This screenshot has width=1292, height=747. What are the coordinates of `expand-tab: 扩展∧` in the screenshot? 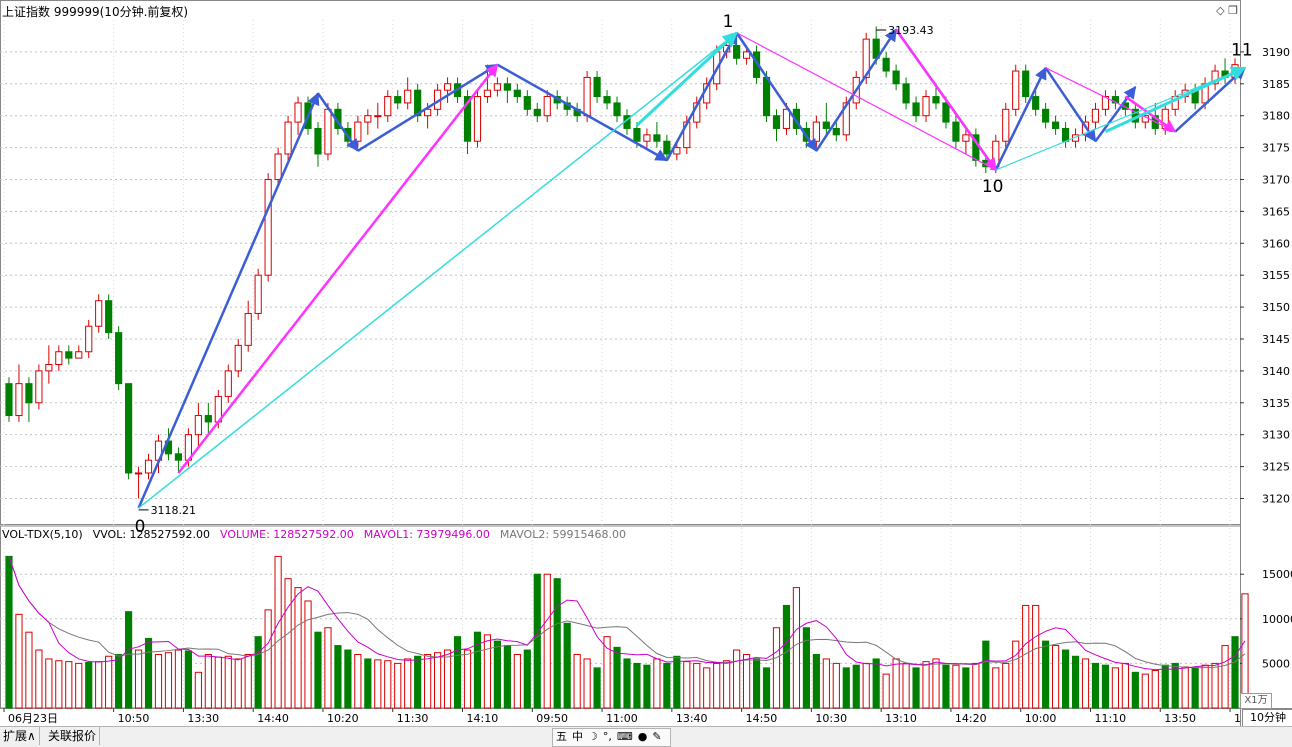 It's located at (20, 736).